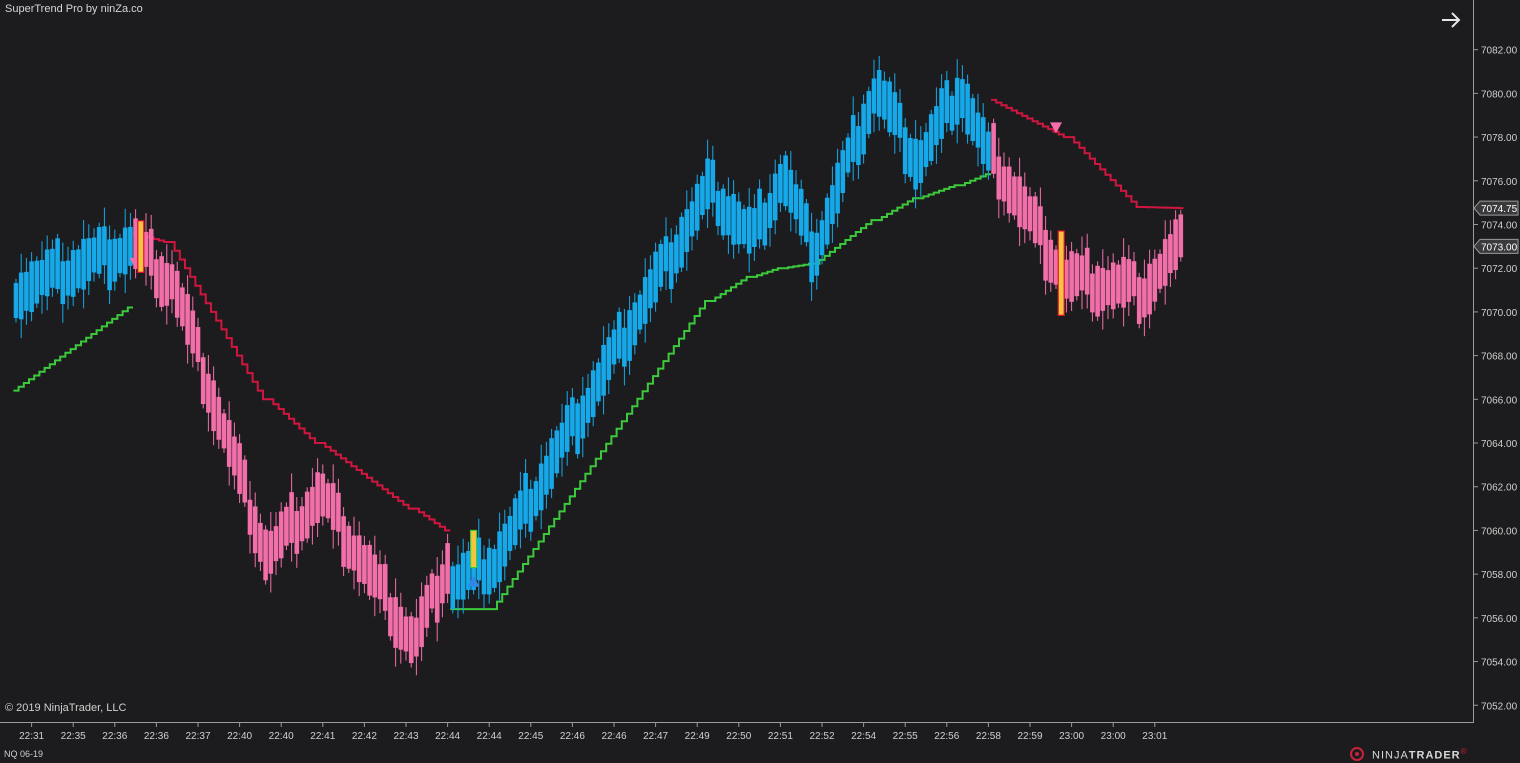 The width and height of the screenshot is (1520, 763). Describe the element at coordinates (1357, 754) in the screenshot. I see `logo-mark-icon` at that location.